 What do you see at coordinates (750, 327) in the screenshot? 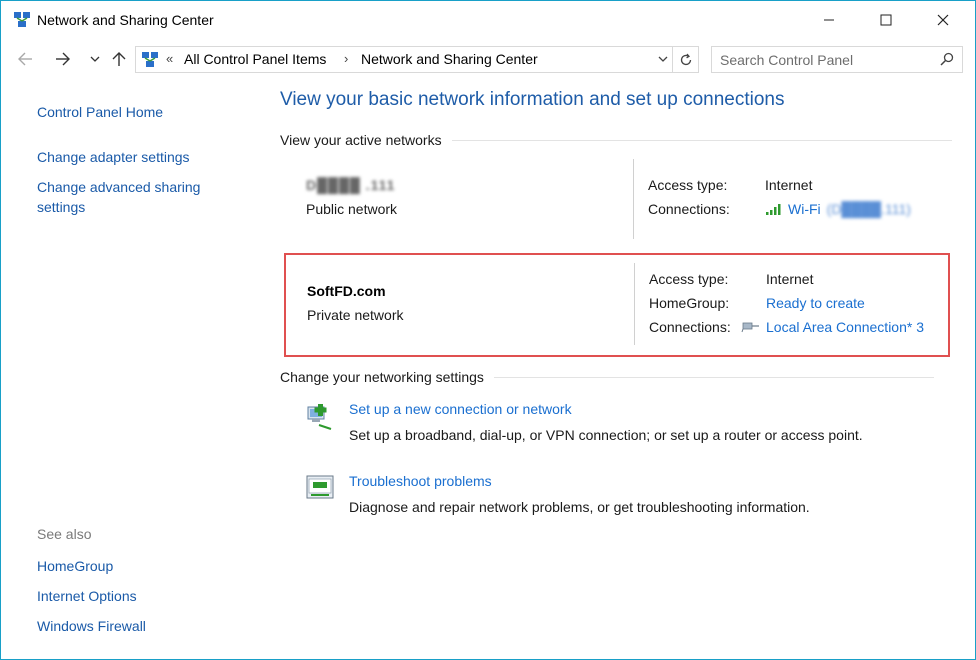
I see `ethernet-cable-icon` at bounding box center [750, 327].